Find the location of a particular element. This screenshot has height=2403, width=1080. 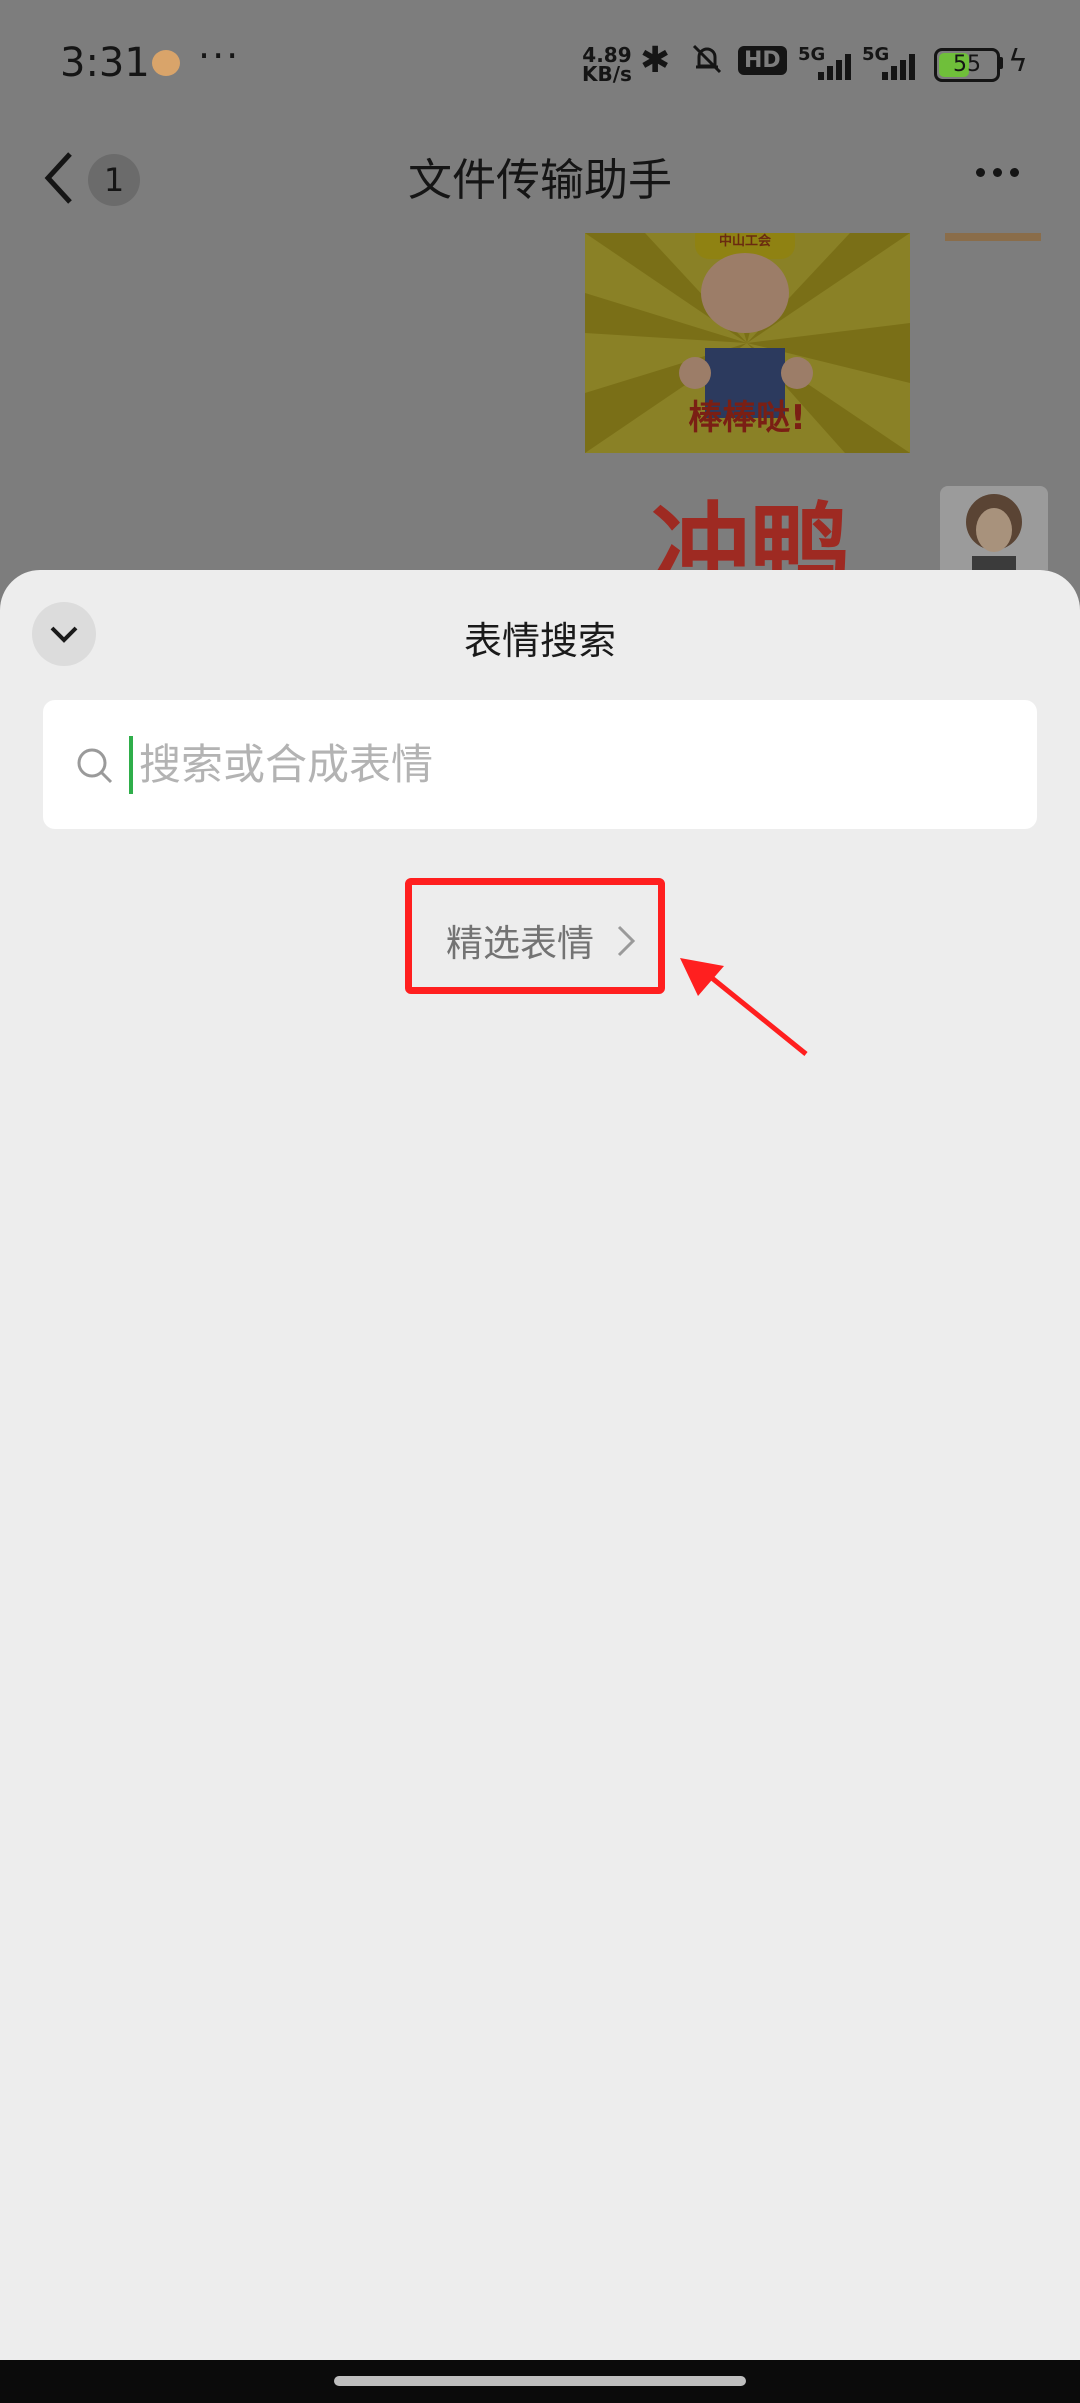

chevron-right-icon is located at coordinates (626, 941).